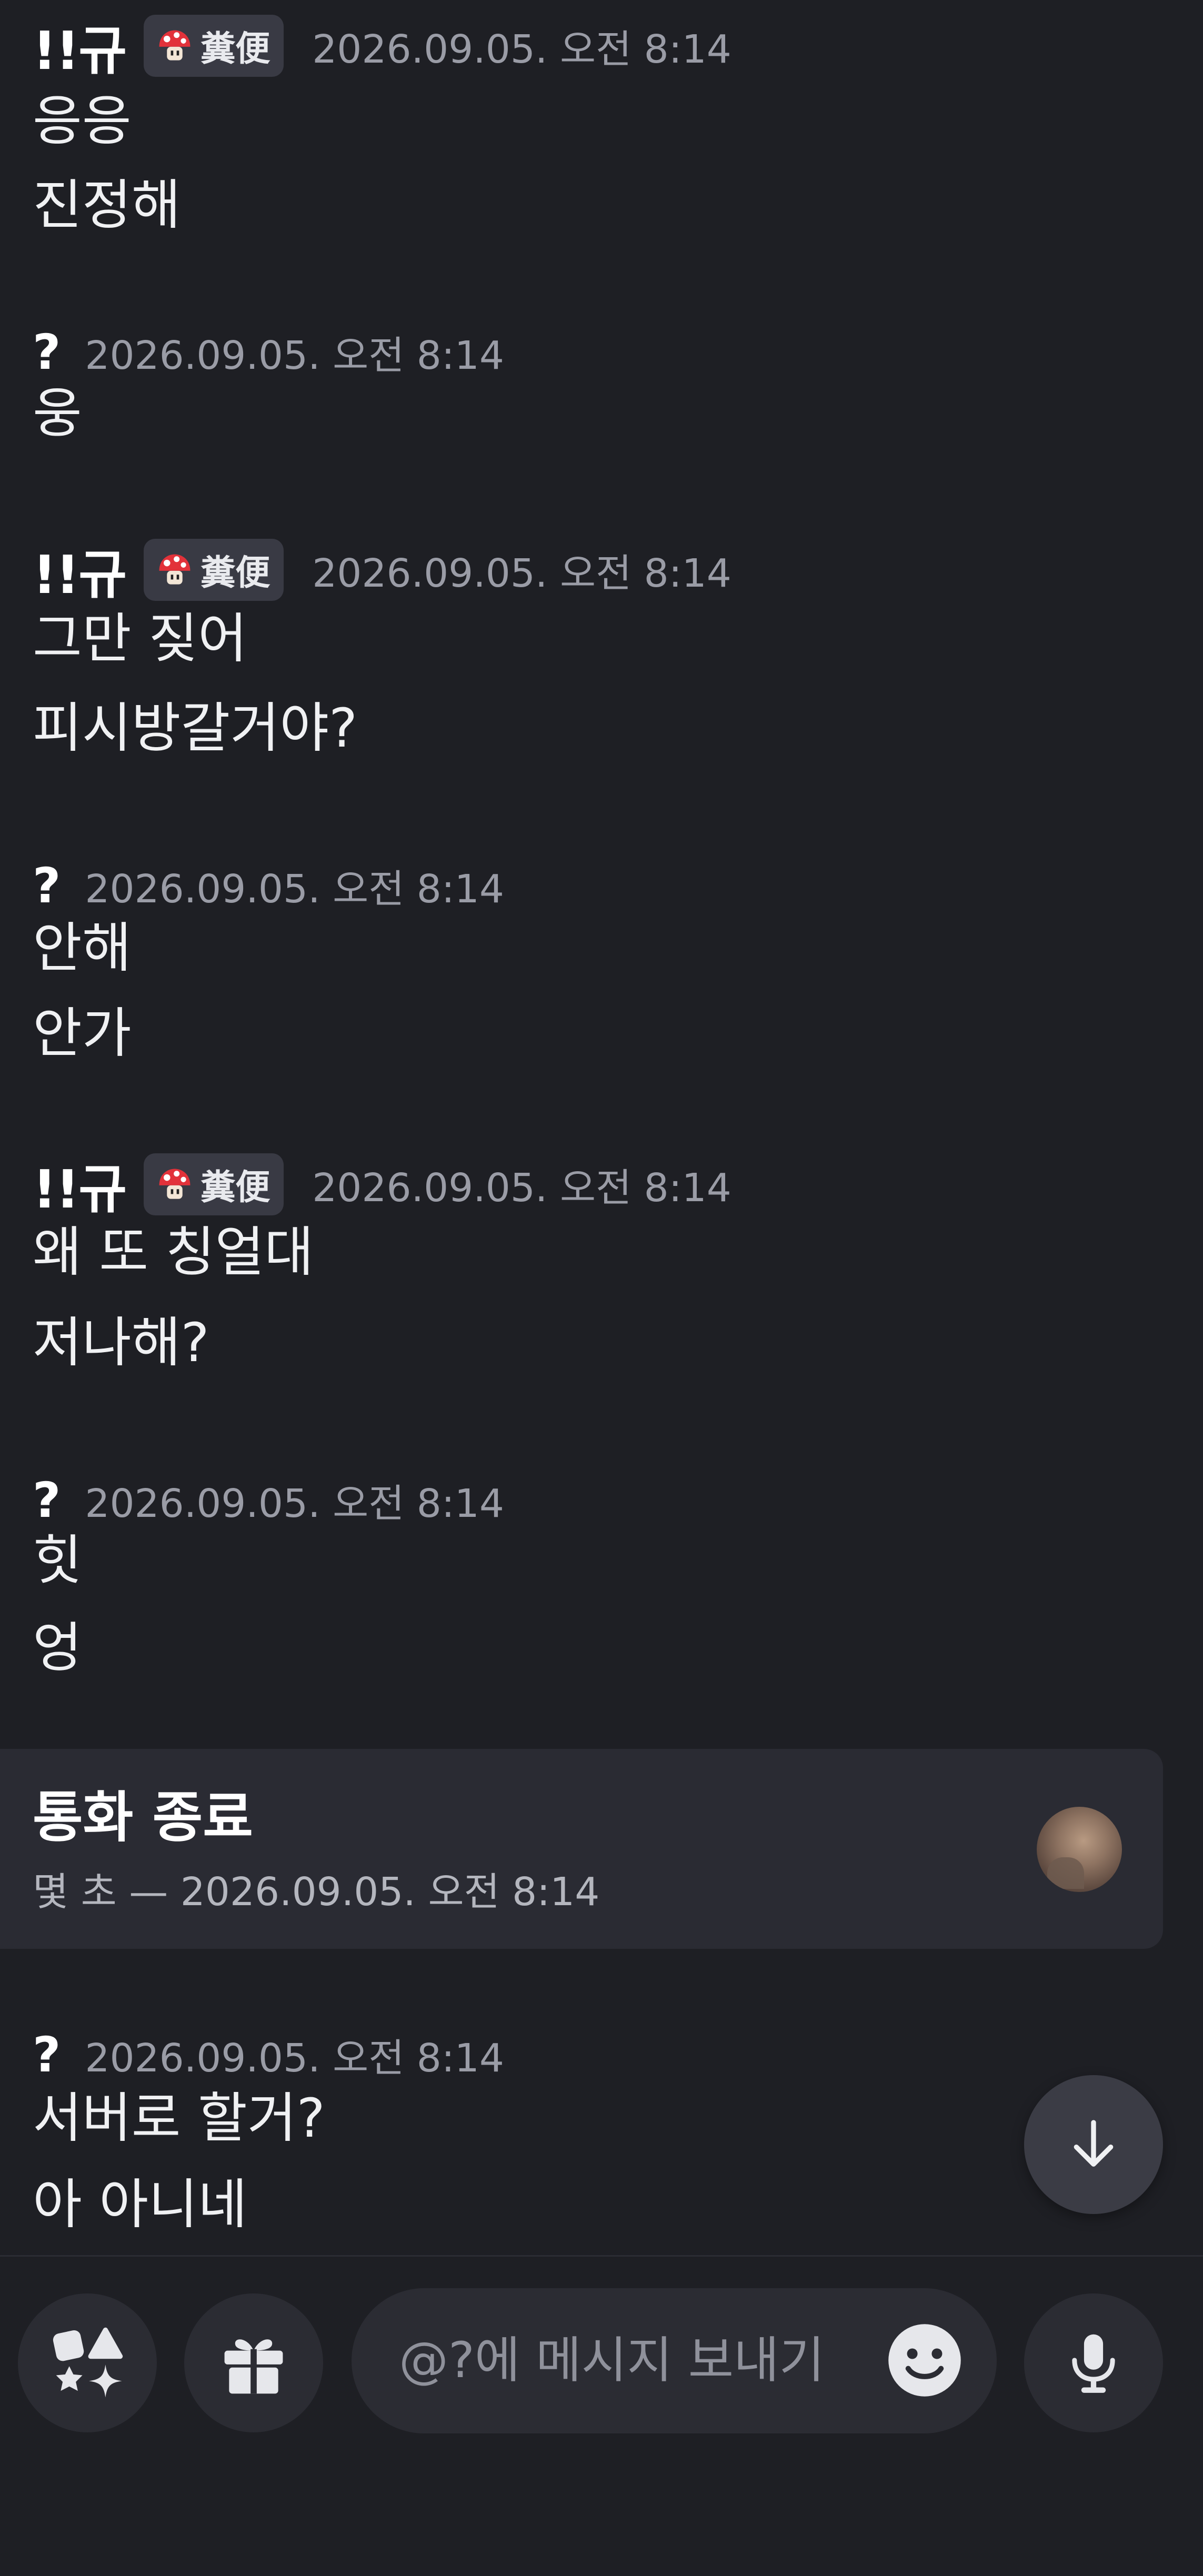  Describe the element at coordinates (107, 206) in the screenshot. I see `message-text: 진정해` at that location.